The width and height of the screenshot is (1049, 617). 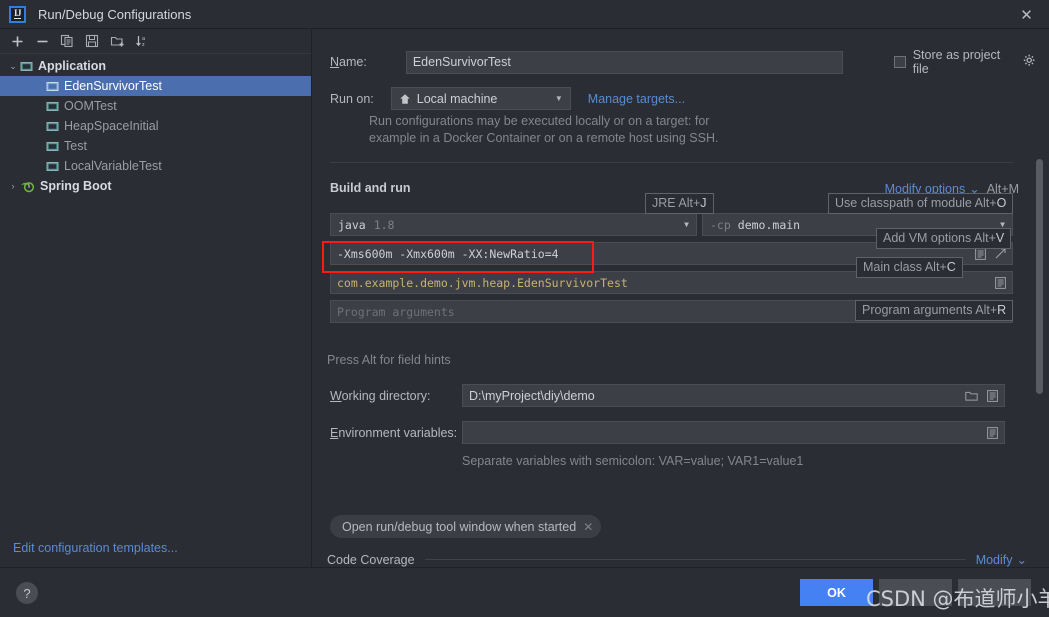 What do you see at coordinates (992, 432) in the screenshot?
I see `environment-variables-macro-icon` at bounding box center [992, 432].